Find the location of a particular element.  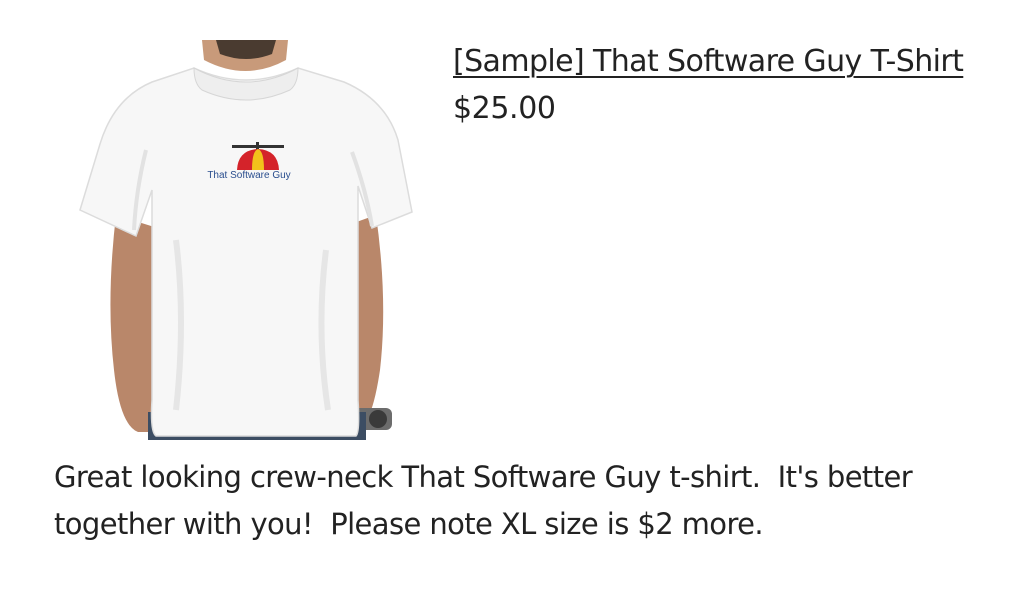

product-title-link: [Sample] That Software Guy T-Shirt is located at coordinates (708, 62).